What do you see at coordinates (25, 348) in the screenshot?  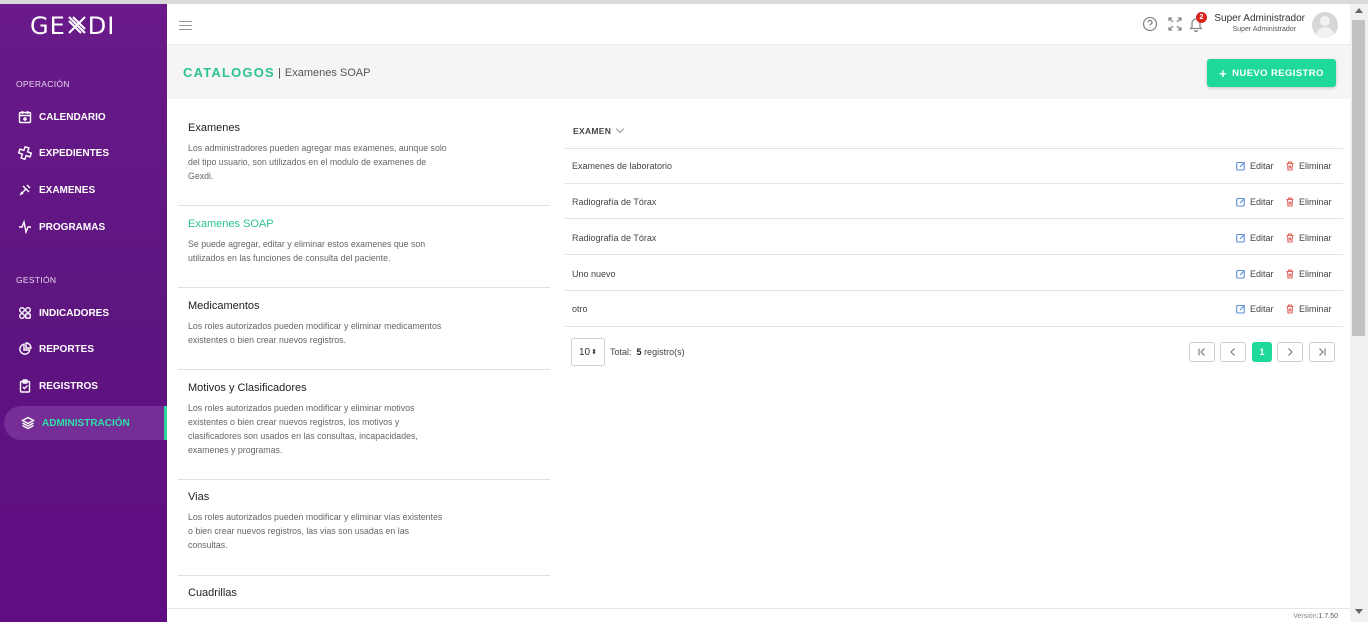 I see `pie-chart-icon` at bounding box center [25, 348].